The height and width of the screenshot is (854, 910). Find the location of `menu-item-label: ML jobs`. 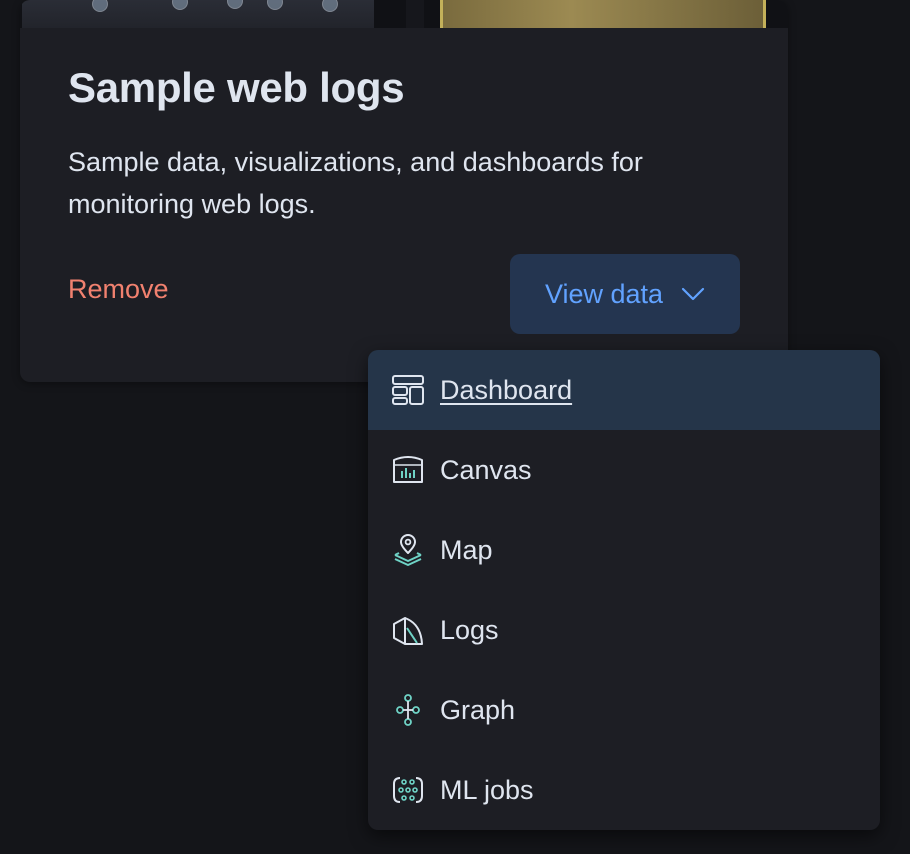

menu-item-label: ML jobs is located at coordinates (487, 789).